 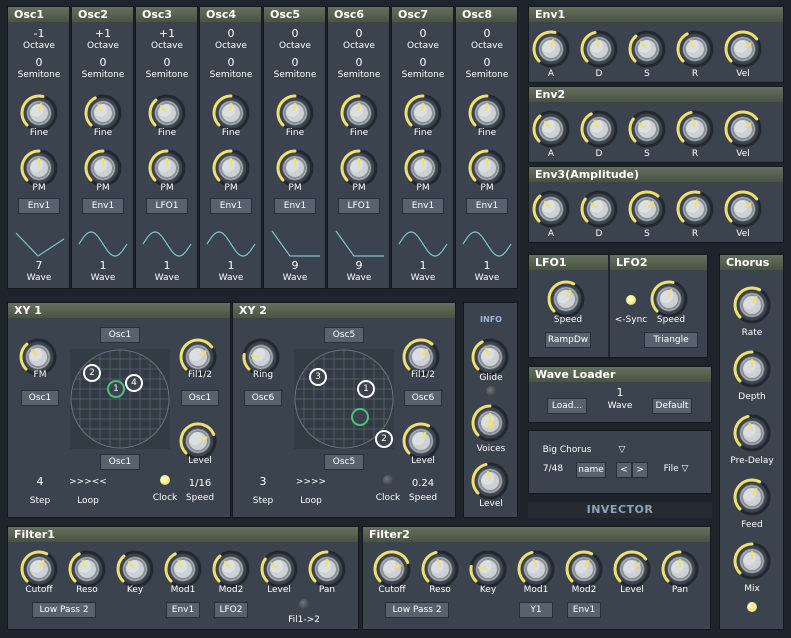 I want to click on filter1-knob-label: Key, so click(x=135, y=590).